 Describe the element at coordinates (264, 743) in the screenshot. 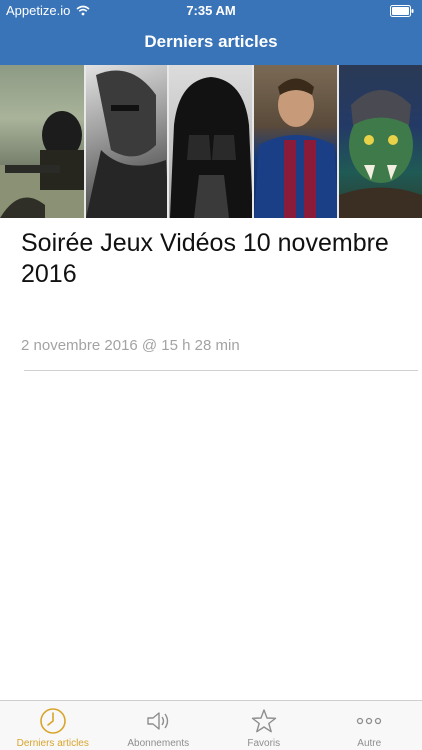

I see `tab-label: Favoris` at that location.